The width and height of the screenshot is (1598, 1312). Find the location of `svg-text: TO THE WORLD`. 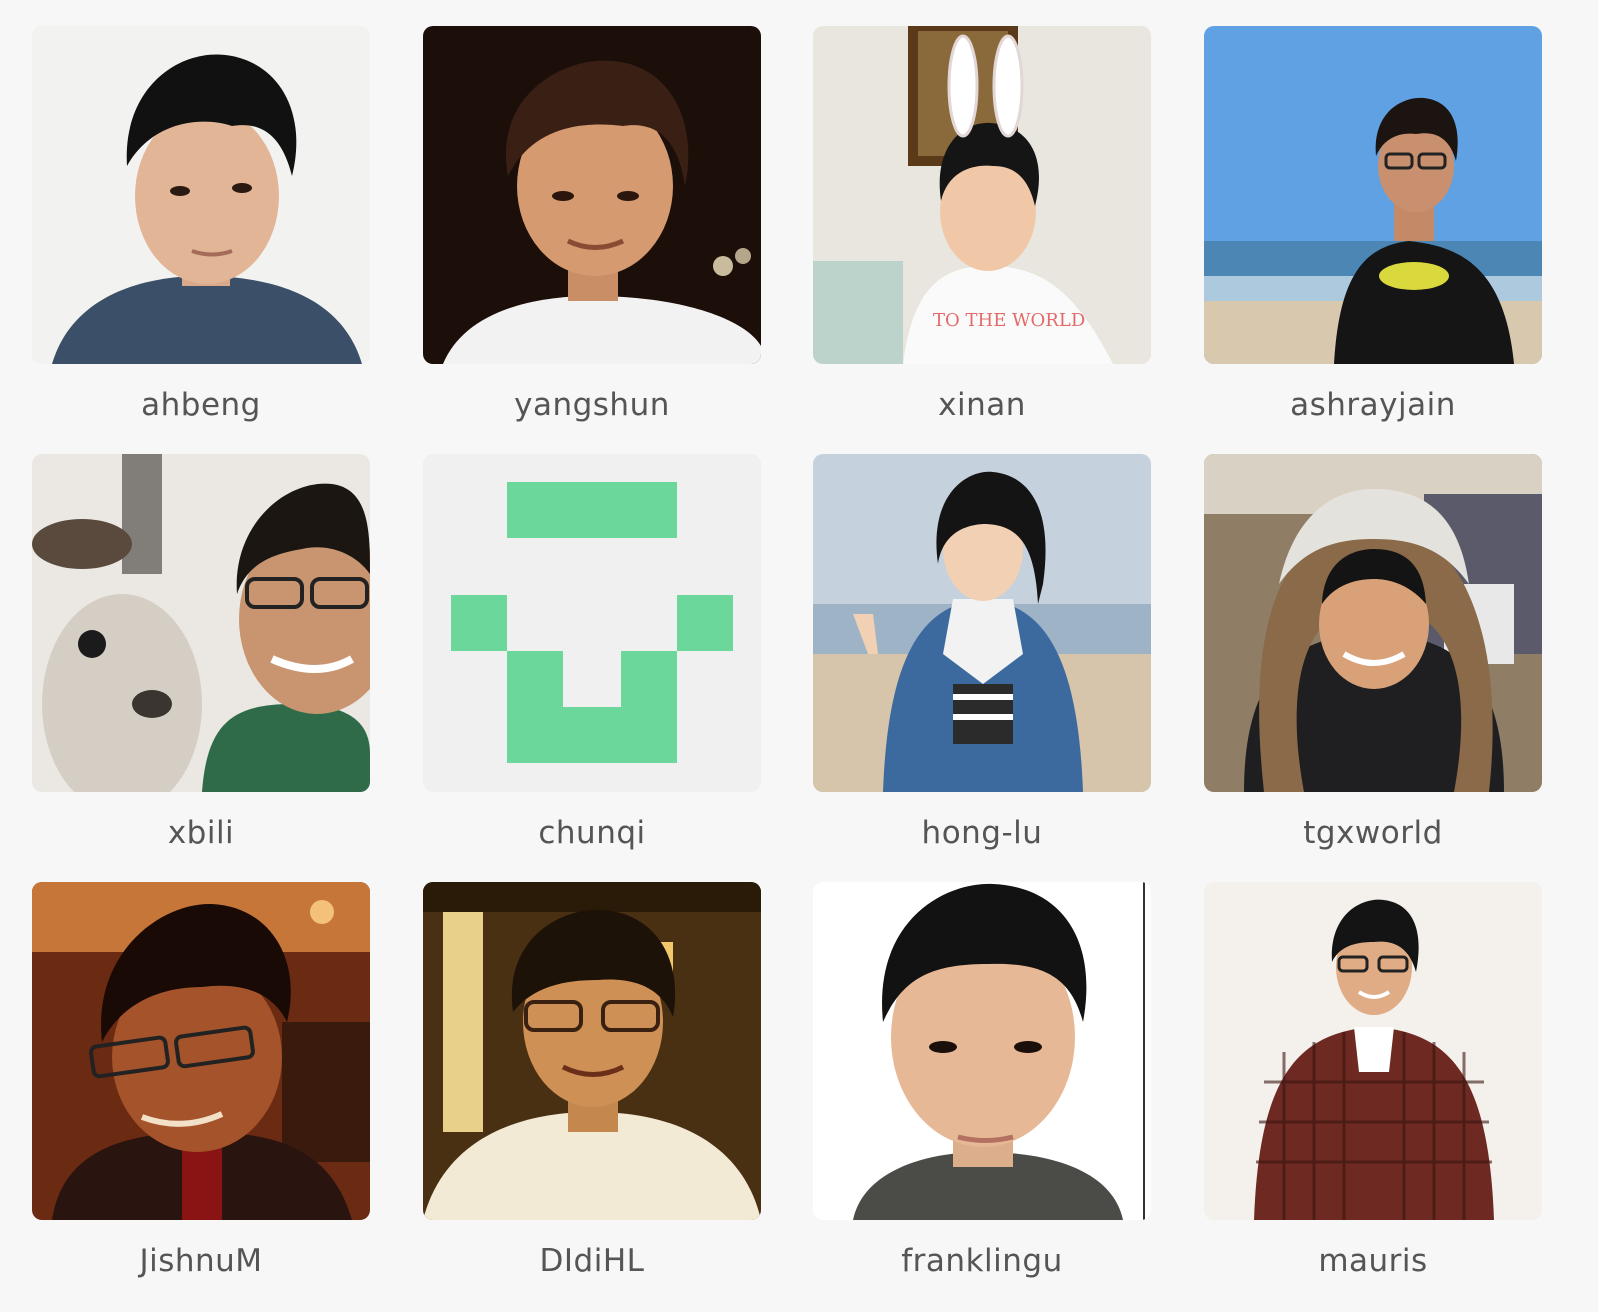

svg-text: TO THE WORLD is located at coordinates (1009, 320).